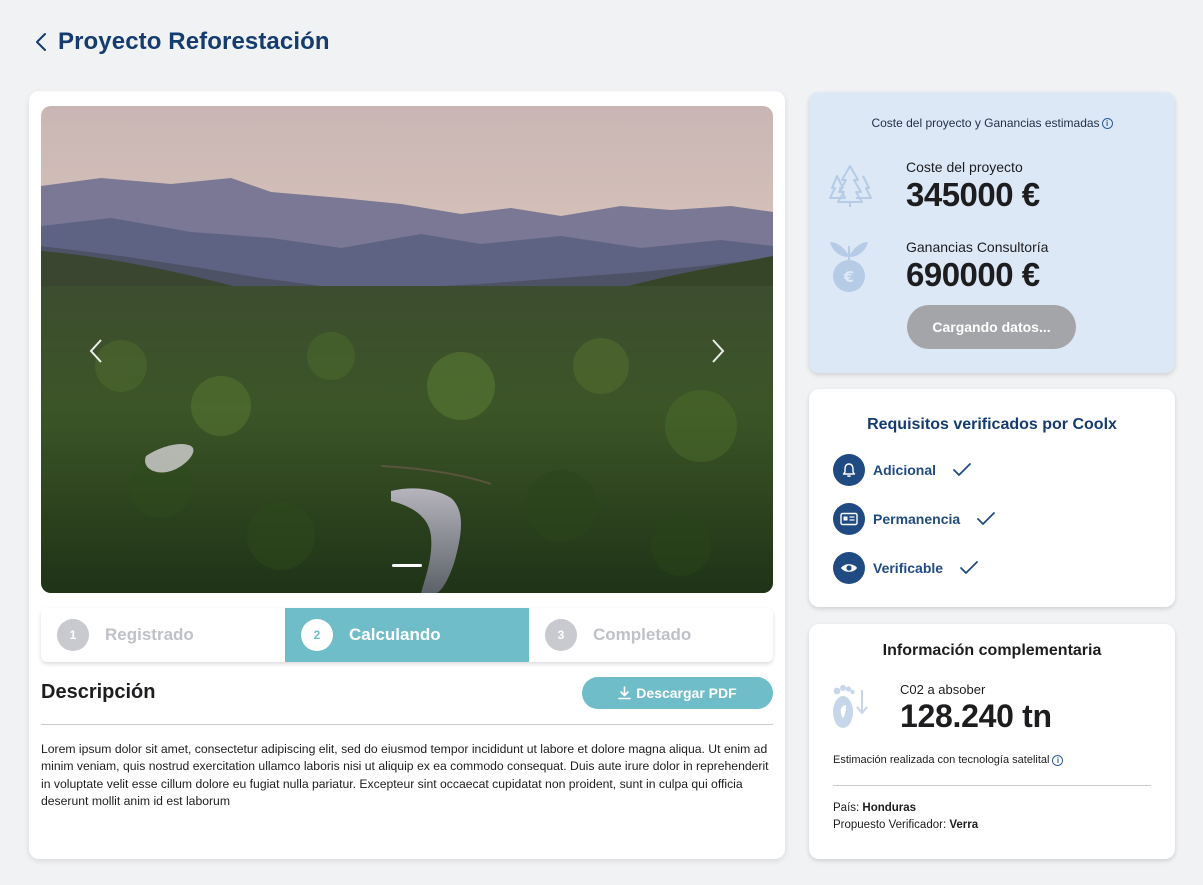 This screenshot has width=1203, height=885. Describe the element at coordinates (977, 247) in the screenshot. I see `earnings-label: Ganancias Consultoría` at that location.